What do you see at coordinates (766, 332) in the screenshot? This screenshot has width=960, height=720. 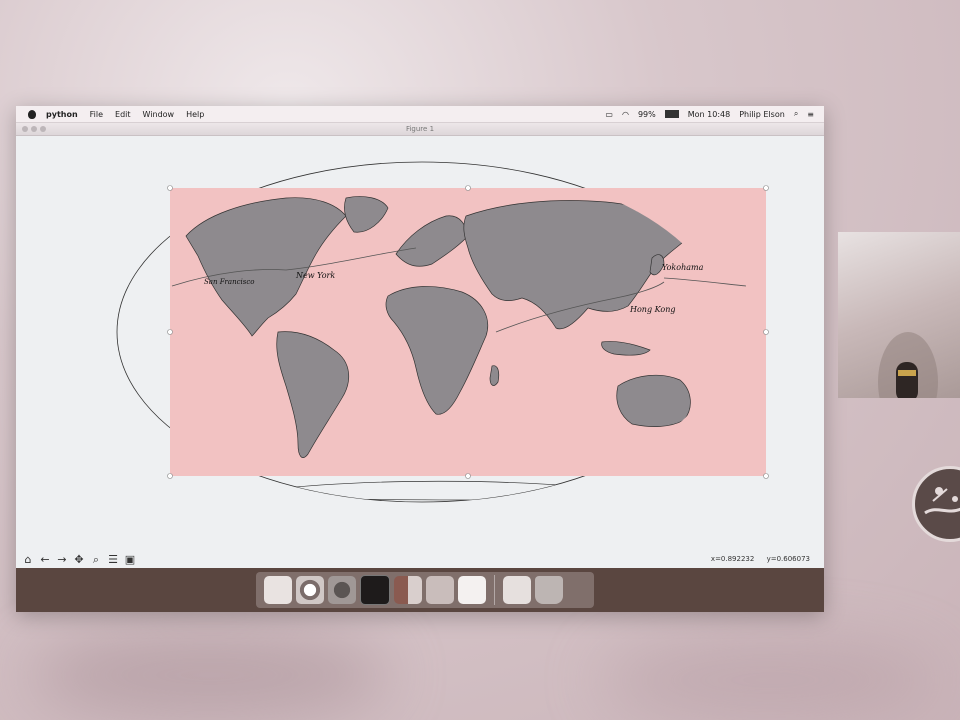 I see `resize-handle-right` at bounding box center [766, 332].